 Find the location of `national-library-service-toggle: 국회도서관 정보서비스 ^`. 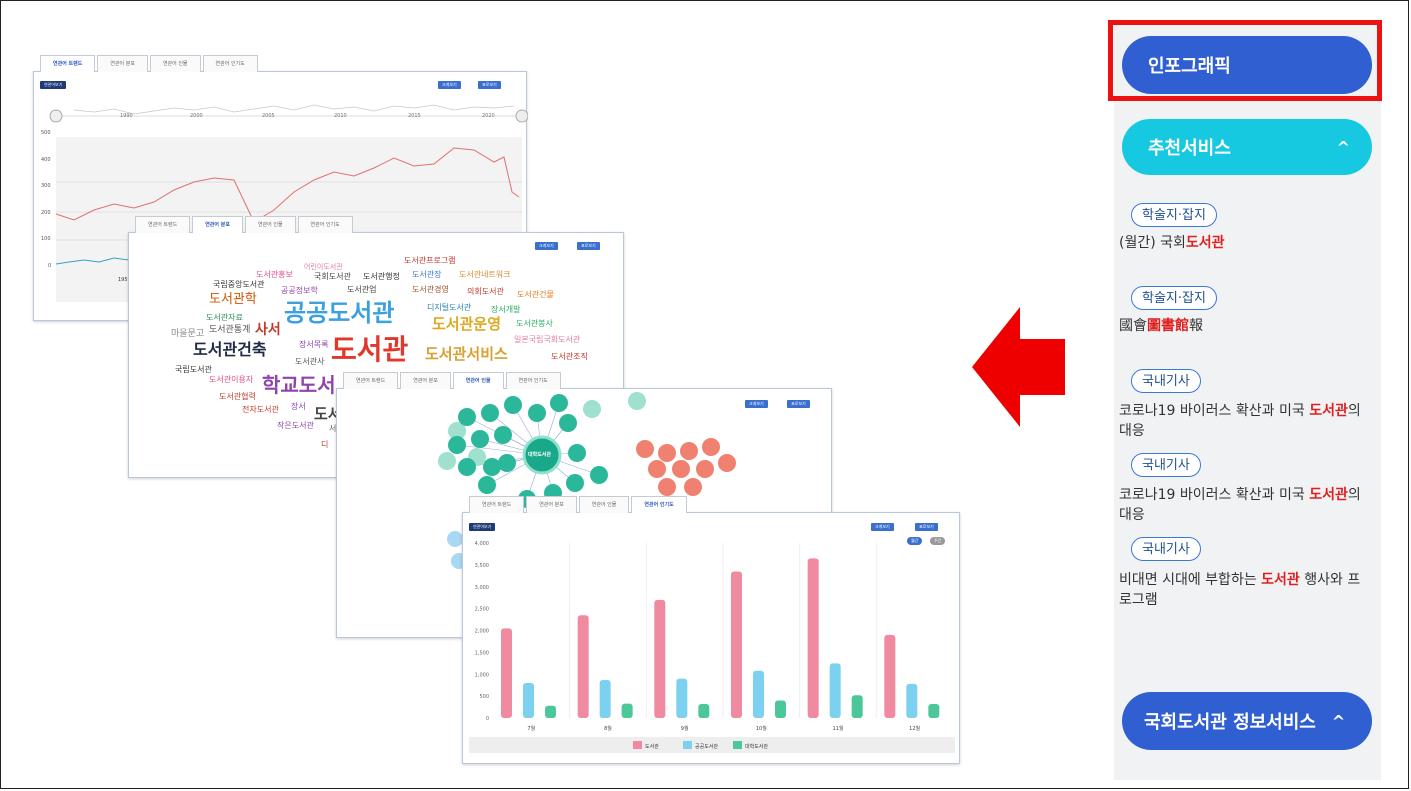

national-library-service-toggle: 국회도서관 정보서비스 ^ is located at coordinates (1247, 721).